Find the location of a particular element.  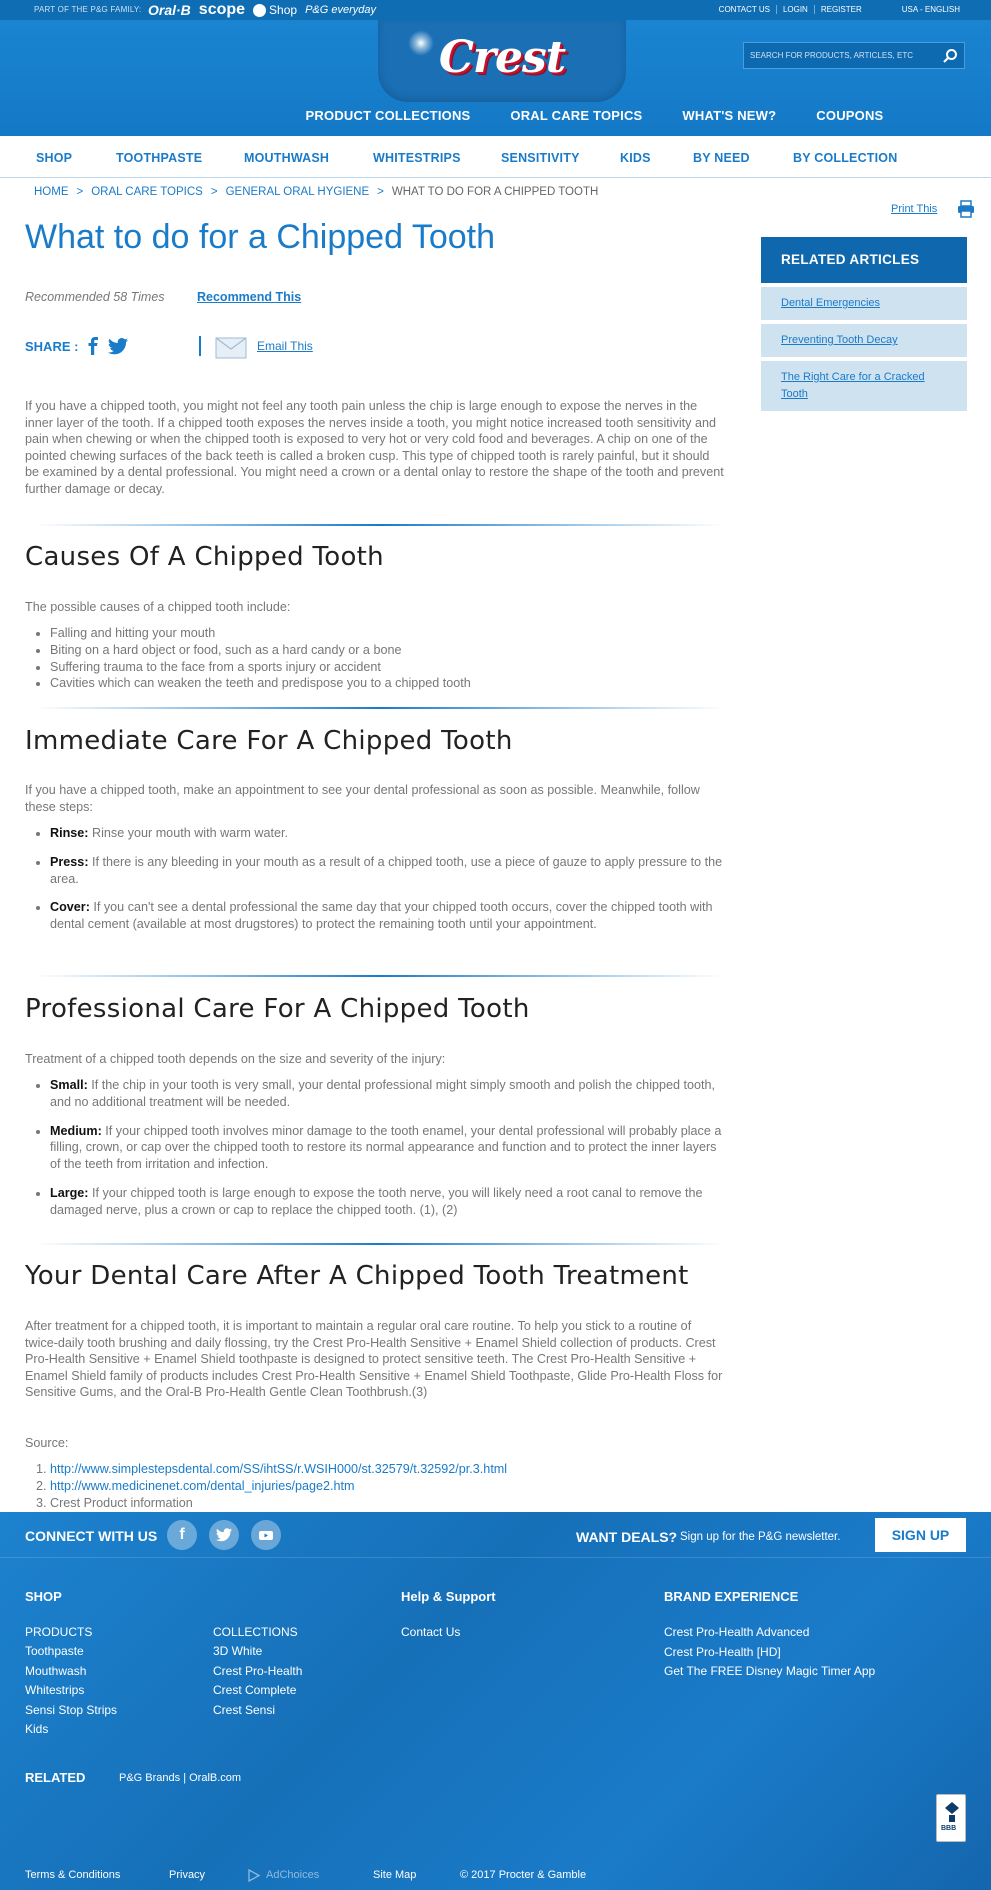

list-item: Falling and hitting your mouth is located at coordinates (260, 633).